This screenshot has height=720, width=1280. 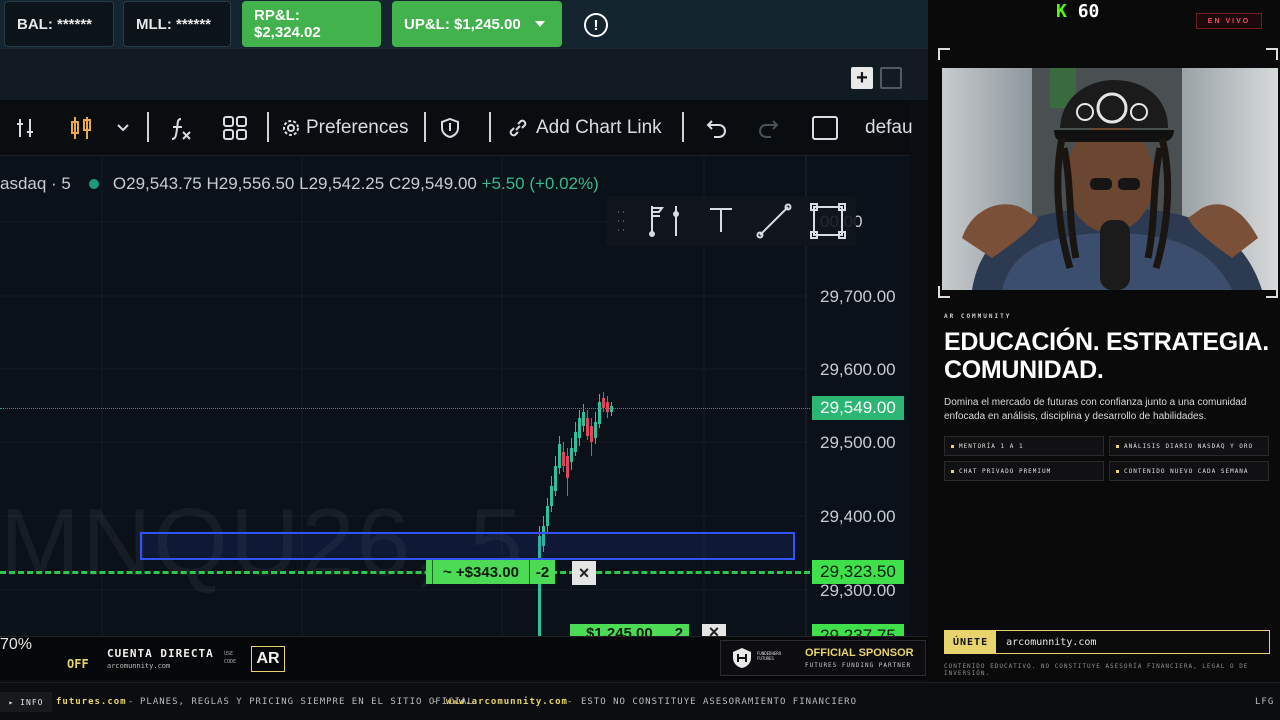 I want to click on sponsor-subtitle: FUTURES FUNDING PARTNER, so click(x=858, y=665).